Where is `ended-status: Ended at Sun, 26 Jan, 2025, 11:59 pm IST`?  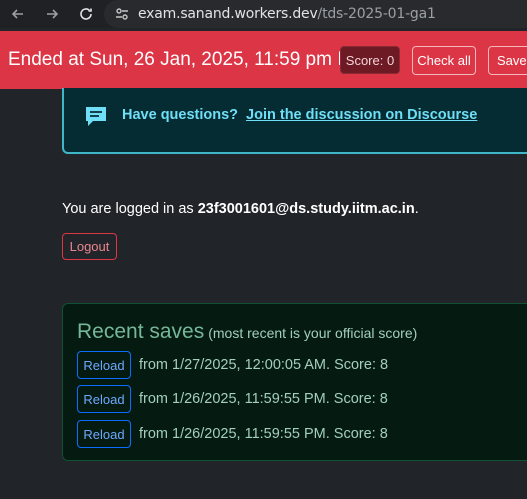
ended-status: Ended at Sun, 26 Jan, 2025, 11:59 pm IST is located at coordinates (187, 59).